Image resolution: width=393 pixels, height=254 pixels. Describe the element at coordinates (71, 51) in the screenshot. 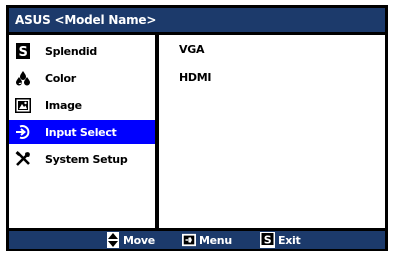

I see `menu-label-splendid: Splendid` at that location.